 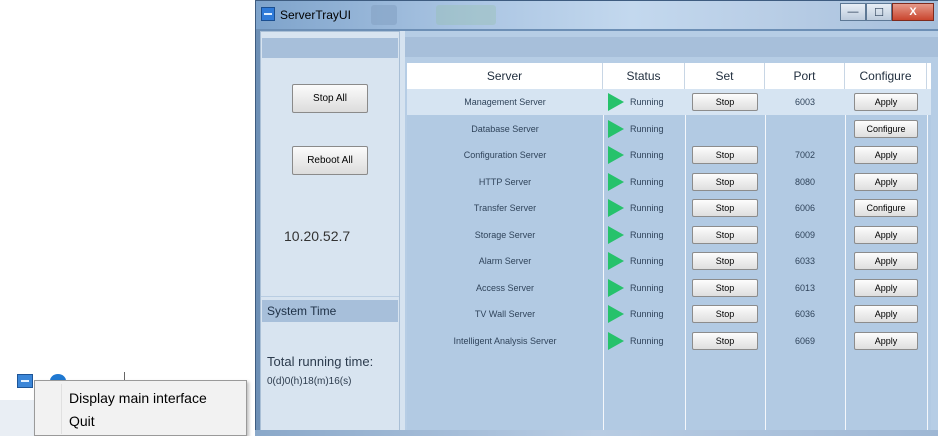 What do you see at coordinates (25, 381) in the screenshot?
I see `servertray-tray-icon` at bounding box center [25, 381].